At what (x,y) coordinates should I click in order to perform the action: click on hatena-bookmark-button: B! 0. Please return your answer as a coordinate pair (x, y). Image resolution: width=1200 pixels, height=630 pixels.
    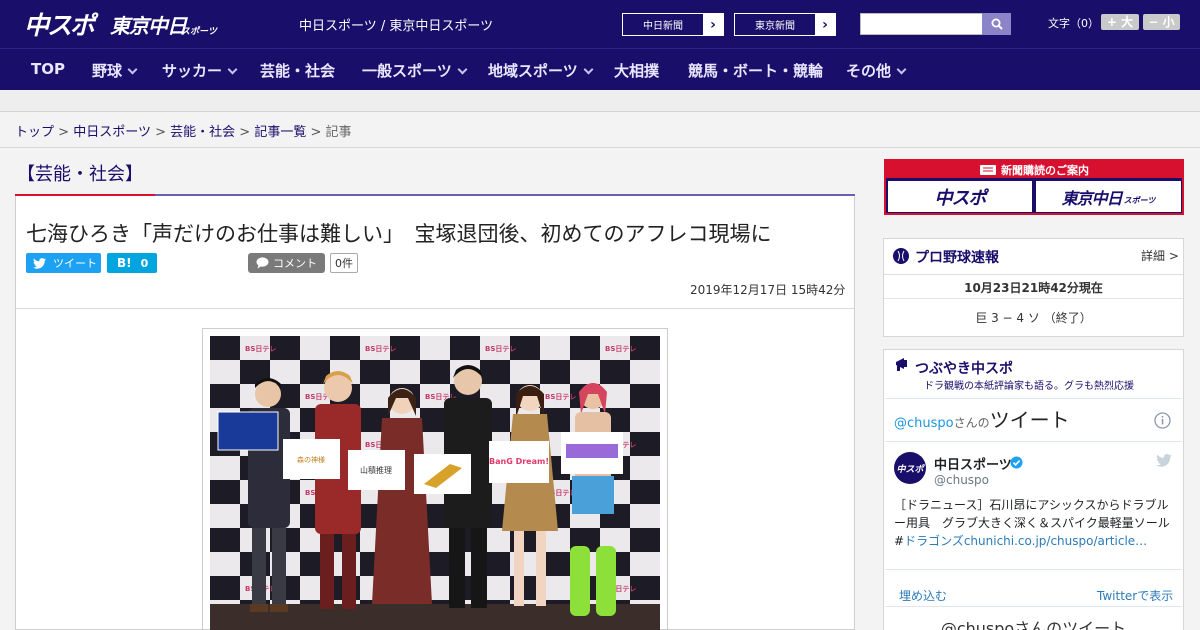
    Looking at the image, I should click on (132, 263).